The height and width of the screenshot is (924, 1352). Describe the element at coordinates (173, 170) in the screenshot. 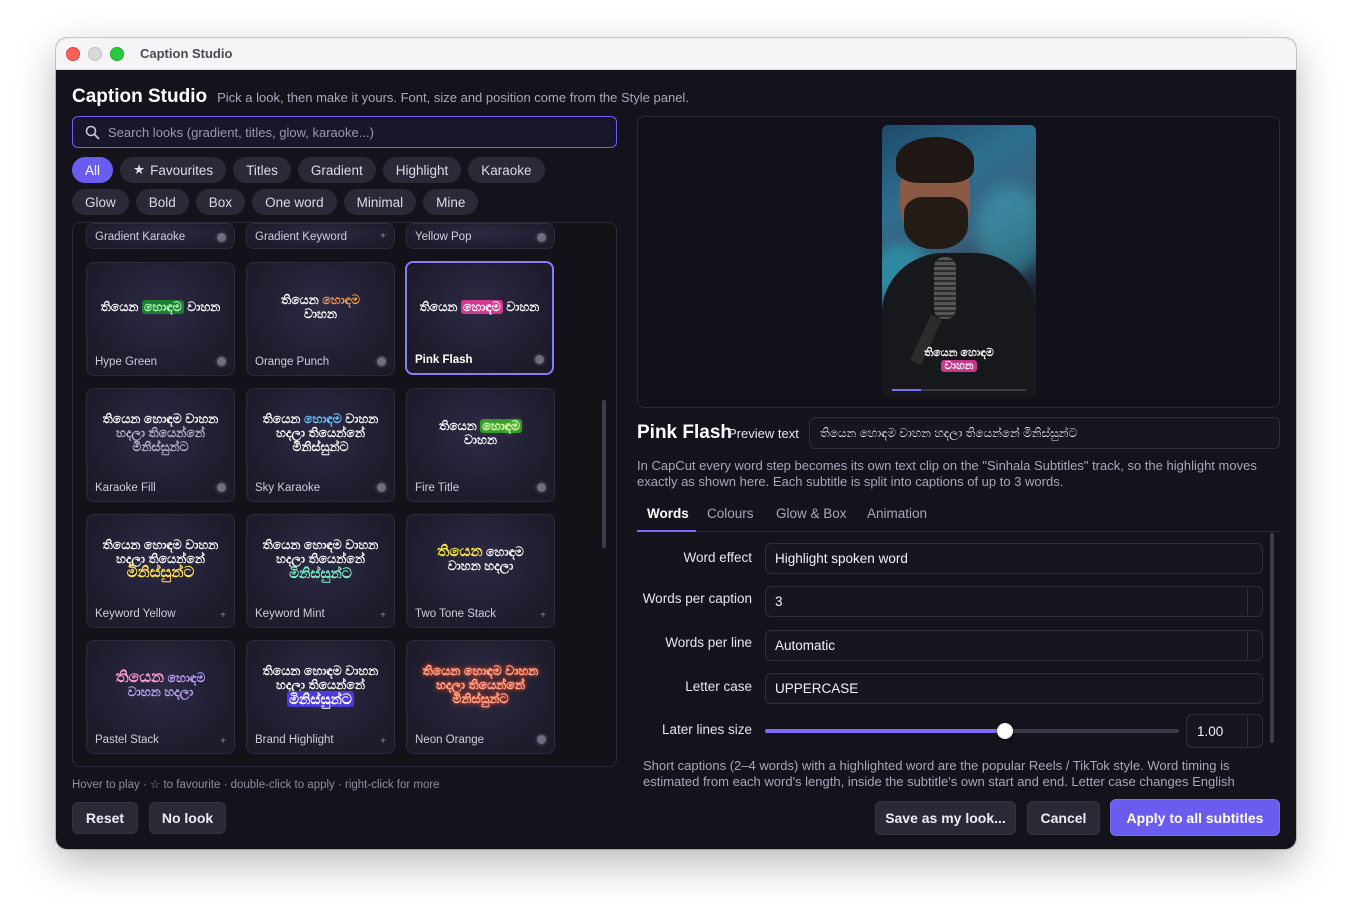

I see `filter-chip-favourites: ★ Favourites` at that location.